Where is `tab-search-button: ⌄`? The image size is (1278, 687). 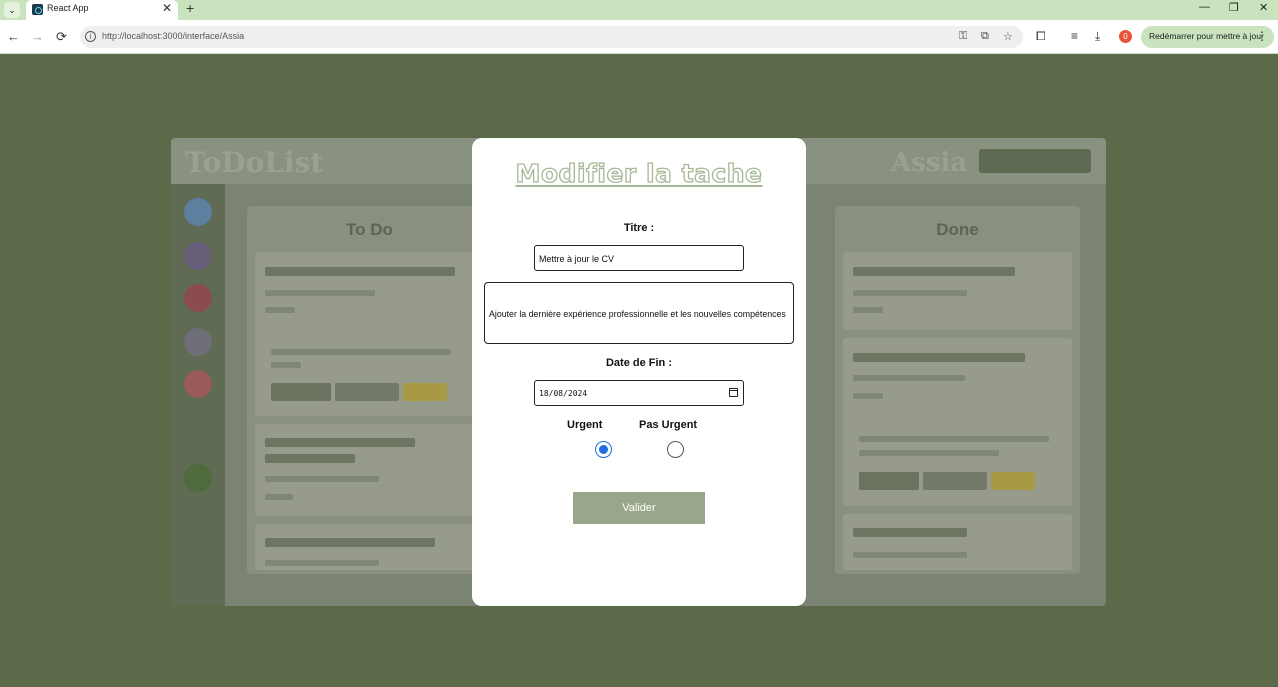
tab-search-button: ⌄ is located at coordinates (12, 10).